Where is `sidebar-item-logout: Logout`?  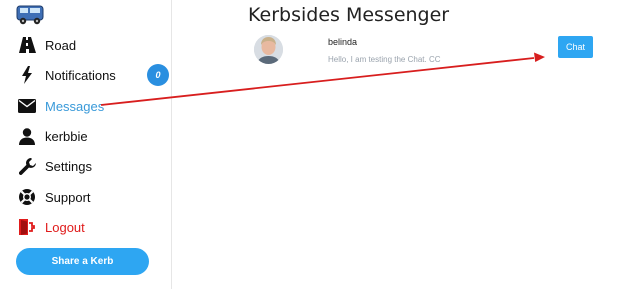 sidebar-item-logout: Logout is located at coordinates (93, 227).